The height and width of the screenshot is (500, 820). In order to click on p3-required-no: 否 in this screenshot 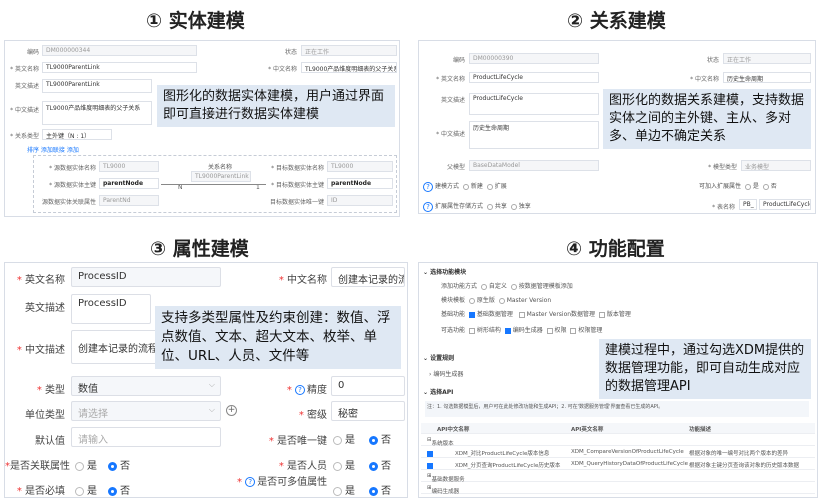, I will do `click(119, 489)`.